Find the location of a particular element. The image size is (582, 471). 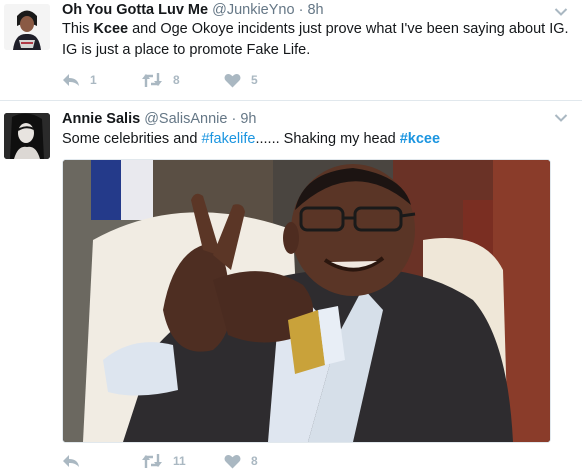

user-name: Oh You Gotta Luv Me is located at coordinates (135, 10).